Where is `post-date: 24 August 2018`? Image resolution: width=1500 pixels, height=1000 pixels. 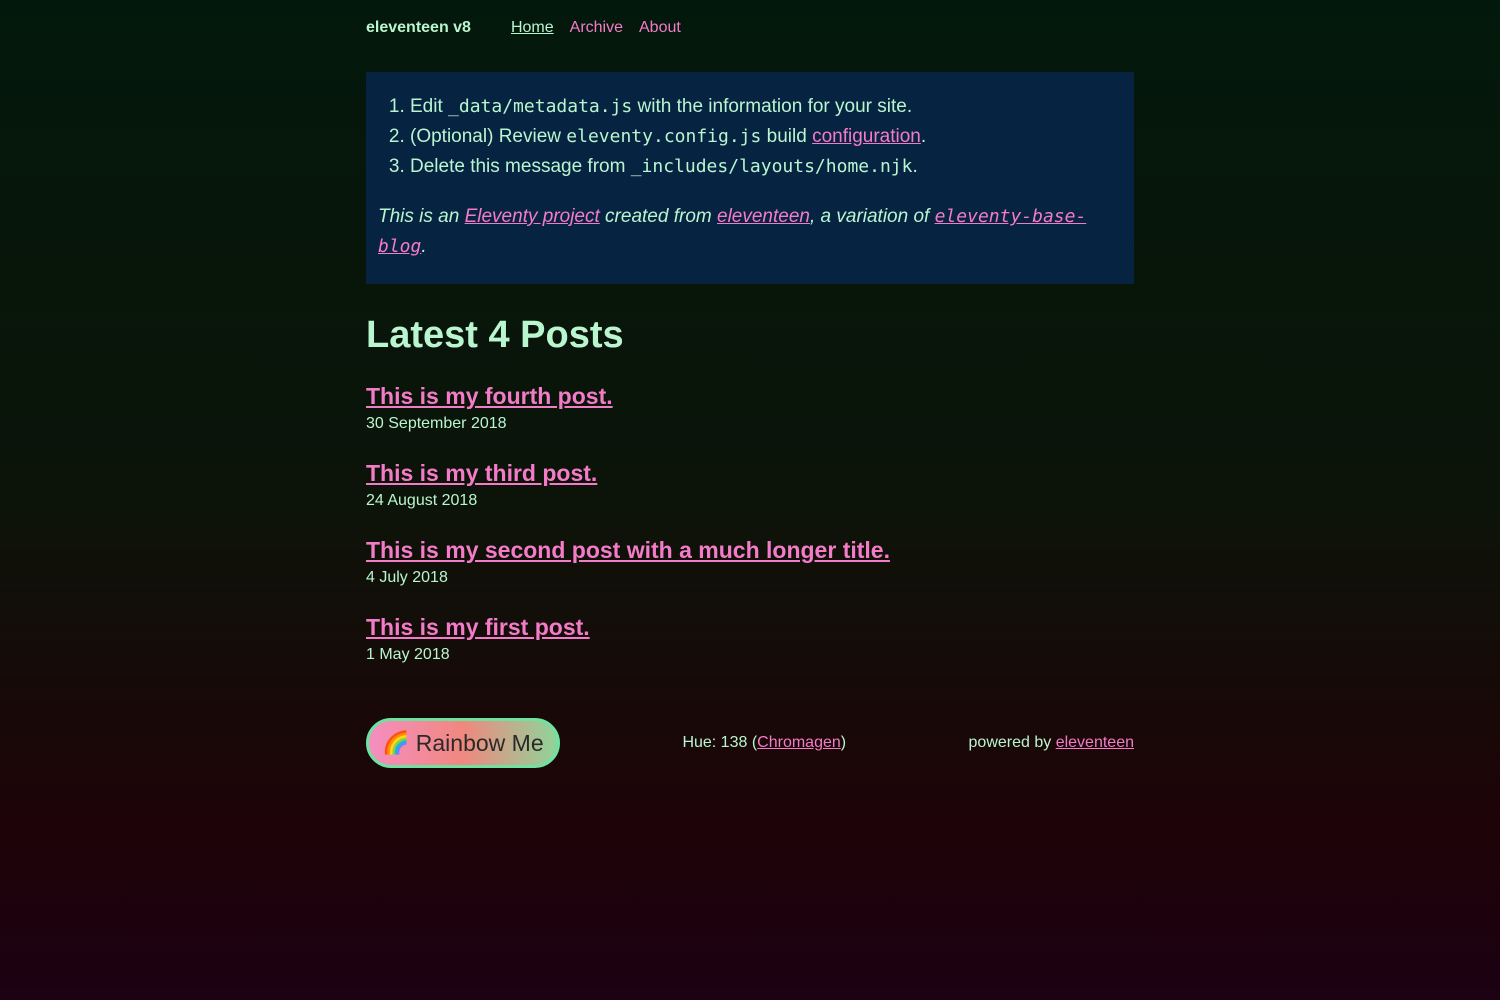 post-date: 24 August 2018 is located at coordinates (422, 500).